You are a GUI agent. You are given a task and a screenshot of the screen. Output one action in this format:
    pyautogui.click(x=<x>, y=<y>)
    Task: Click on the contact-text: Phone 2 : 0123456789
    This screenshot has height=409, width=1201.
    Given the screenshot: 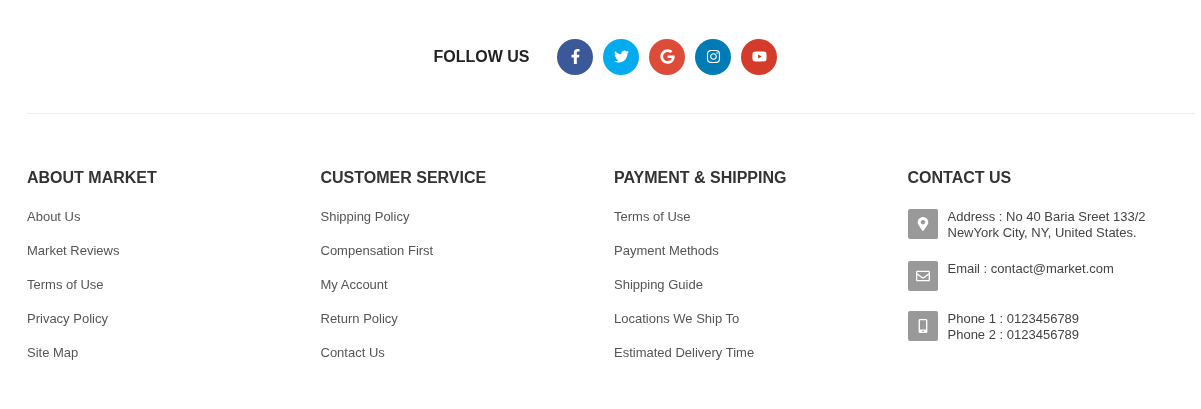 What is the action you would take?
    pyautogui.click(x=1013, y=335)
    